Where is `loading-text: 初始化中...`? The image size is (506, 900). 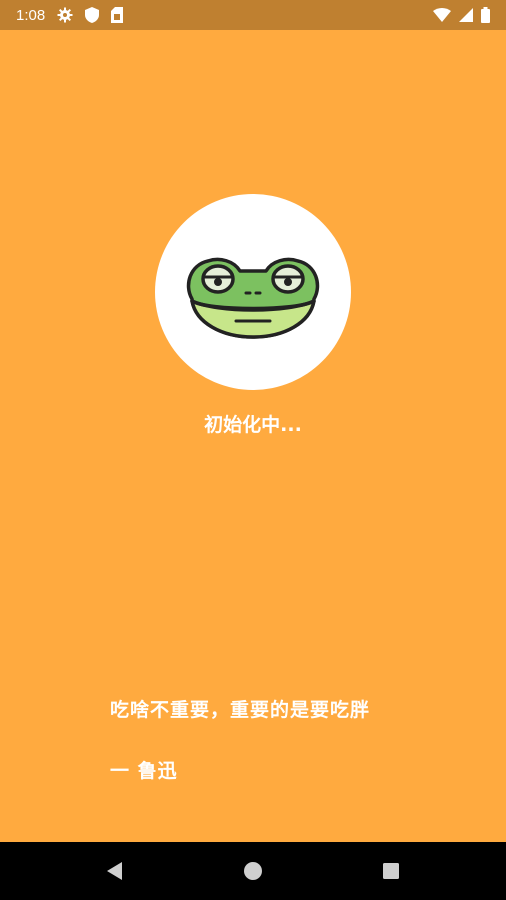 loading-text: 初始化中... is located at coordinates (253, 425).